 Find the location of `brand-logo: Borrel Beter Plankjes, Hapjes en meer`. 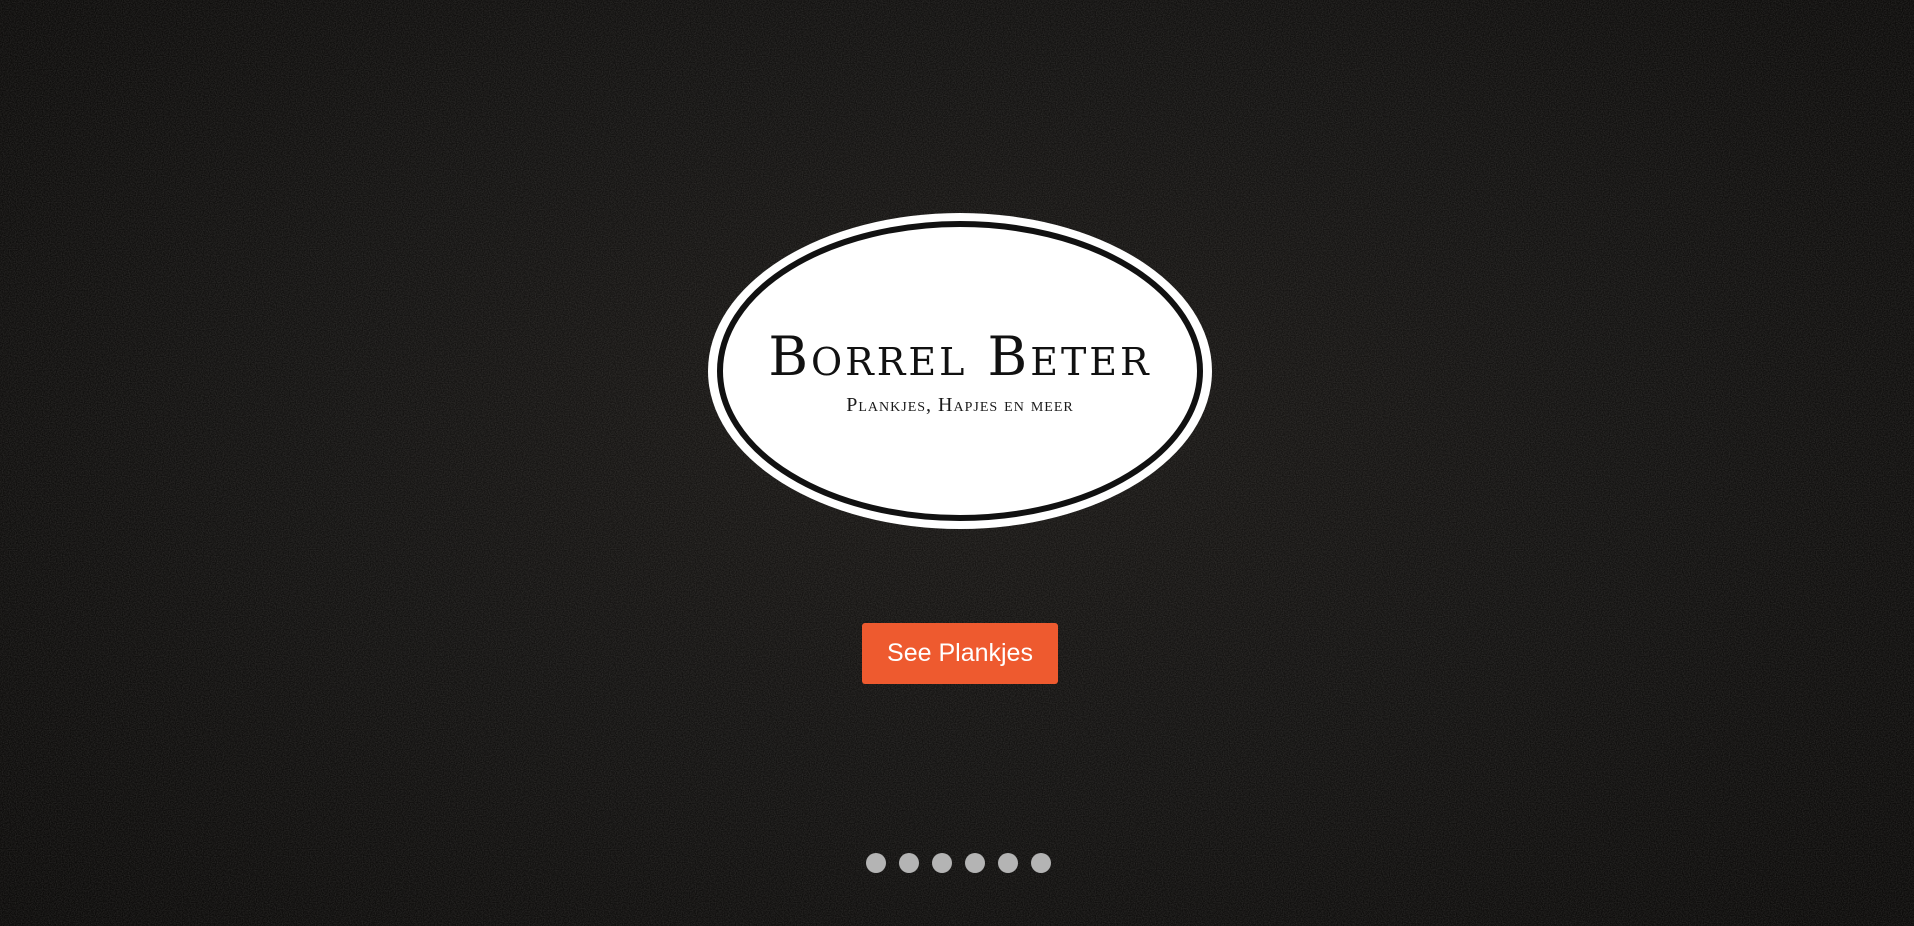

brand-logo: Borrel Beter Plankjes, Hapjes en meer is located at coordinates (960, 371).